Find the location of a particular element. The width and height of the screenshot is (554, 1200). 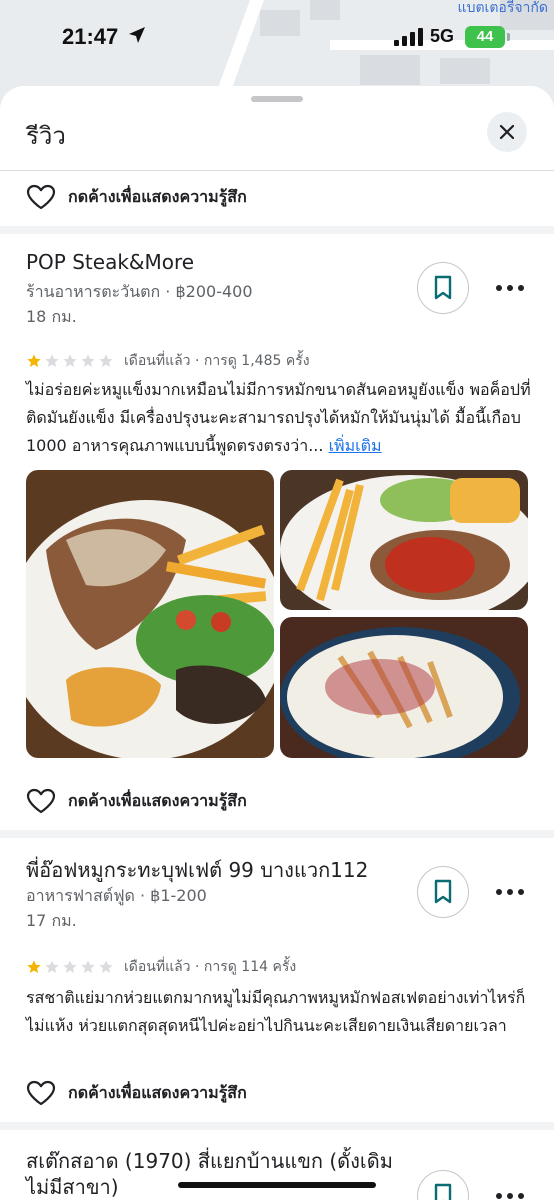

rating-row: เดือนที่แล้ว · การดู 1,485 ครั้ง is located at coordinates (168, 361).